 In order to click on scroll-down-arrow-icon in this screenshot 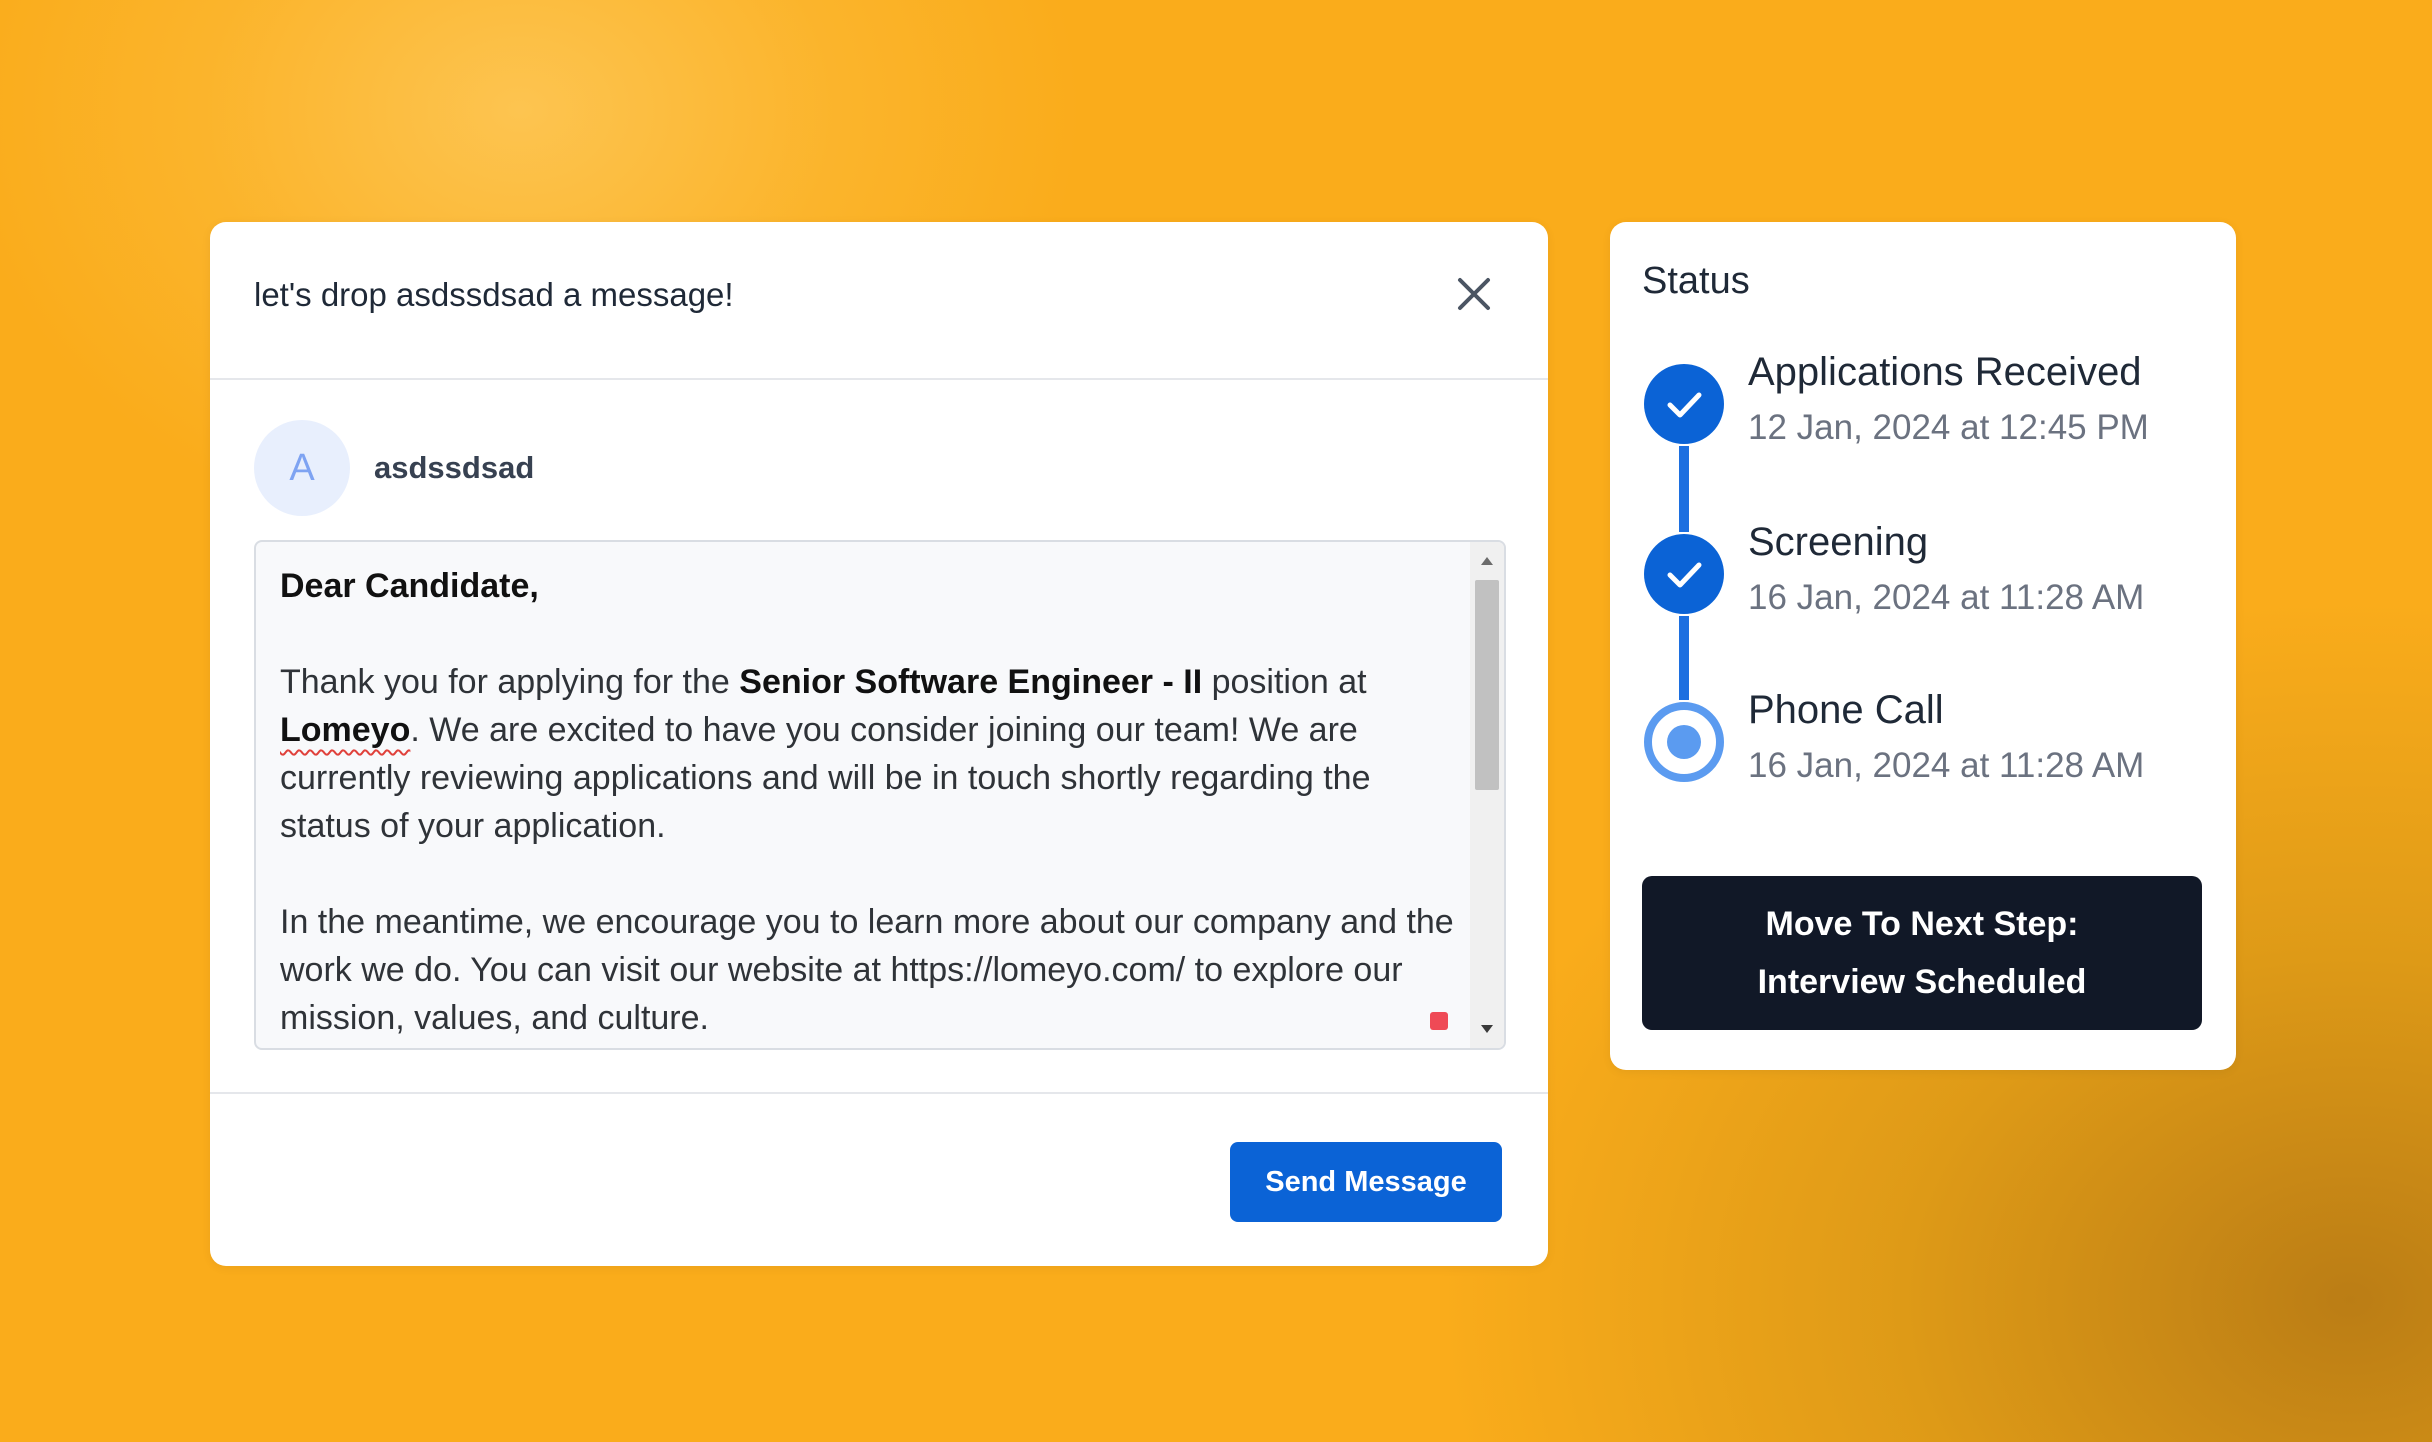, I will do `click(1487, 1029)`.